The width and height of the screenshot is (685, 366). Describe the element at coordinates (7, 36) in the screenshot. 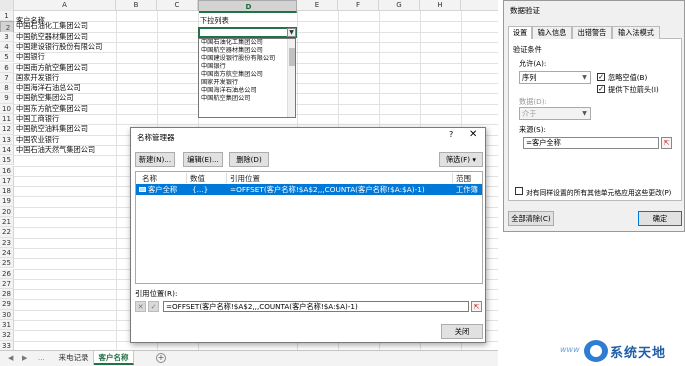

I see `row-header: 3` at that location.